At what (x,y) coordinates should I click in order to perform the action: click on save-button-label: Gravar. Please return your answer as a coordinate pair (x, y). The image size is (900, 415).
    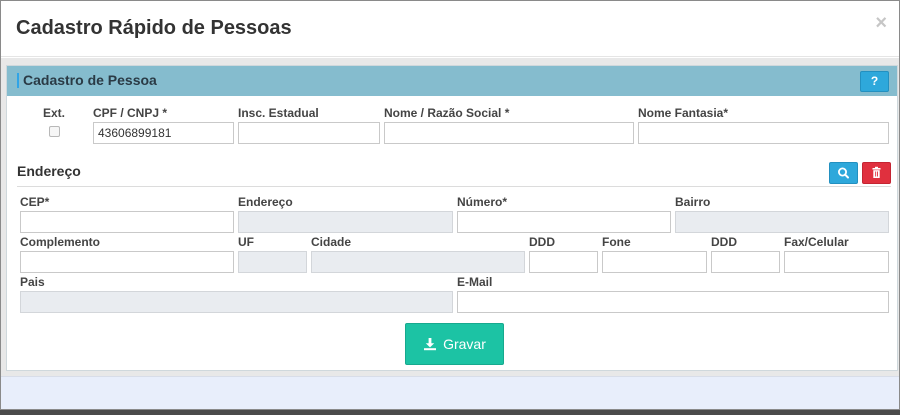
    Looking at the image, I should click on (464, 344).